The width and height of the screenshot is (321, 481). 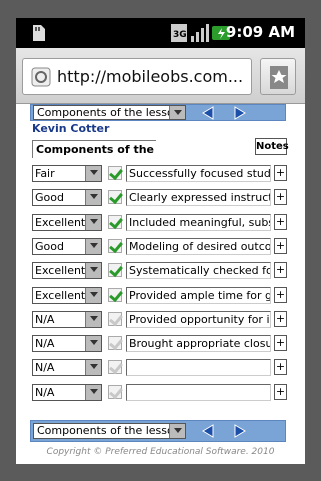 I want to click on rating-row: Good Clearly expressed instruction+, so click(x=160, y=199).